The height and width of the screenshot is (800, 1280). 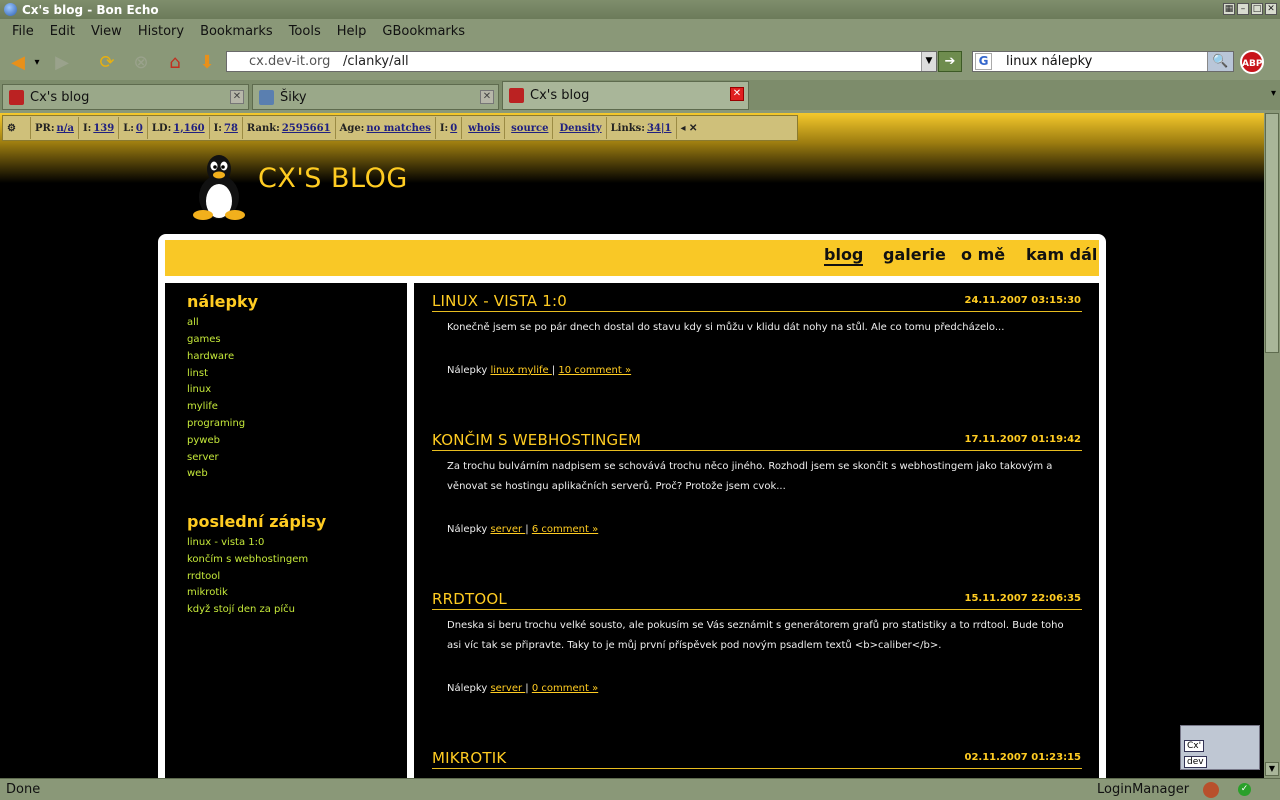 What do you see at coordinates (1272, 769) in the screenshot?
I see `scroll-down-icon: ▼` at bounding box center [1272, 769].